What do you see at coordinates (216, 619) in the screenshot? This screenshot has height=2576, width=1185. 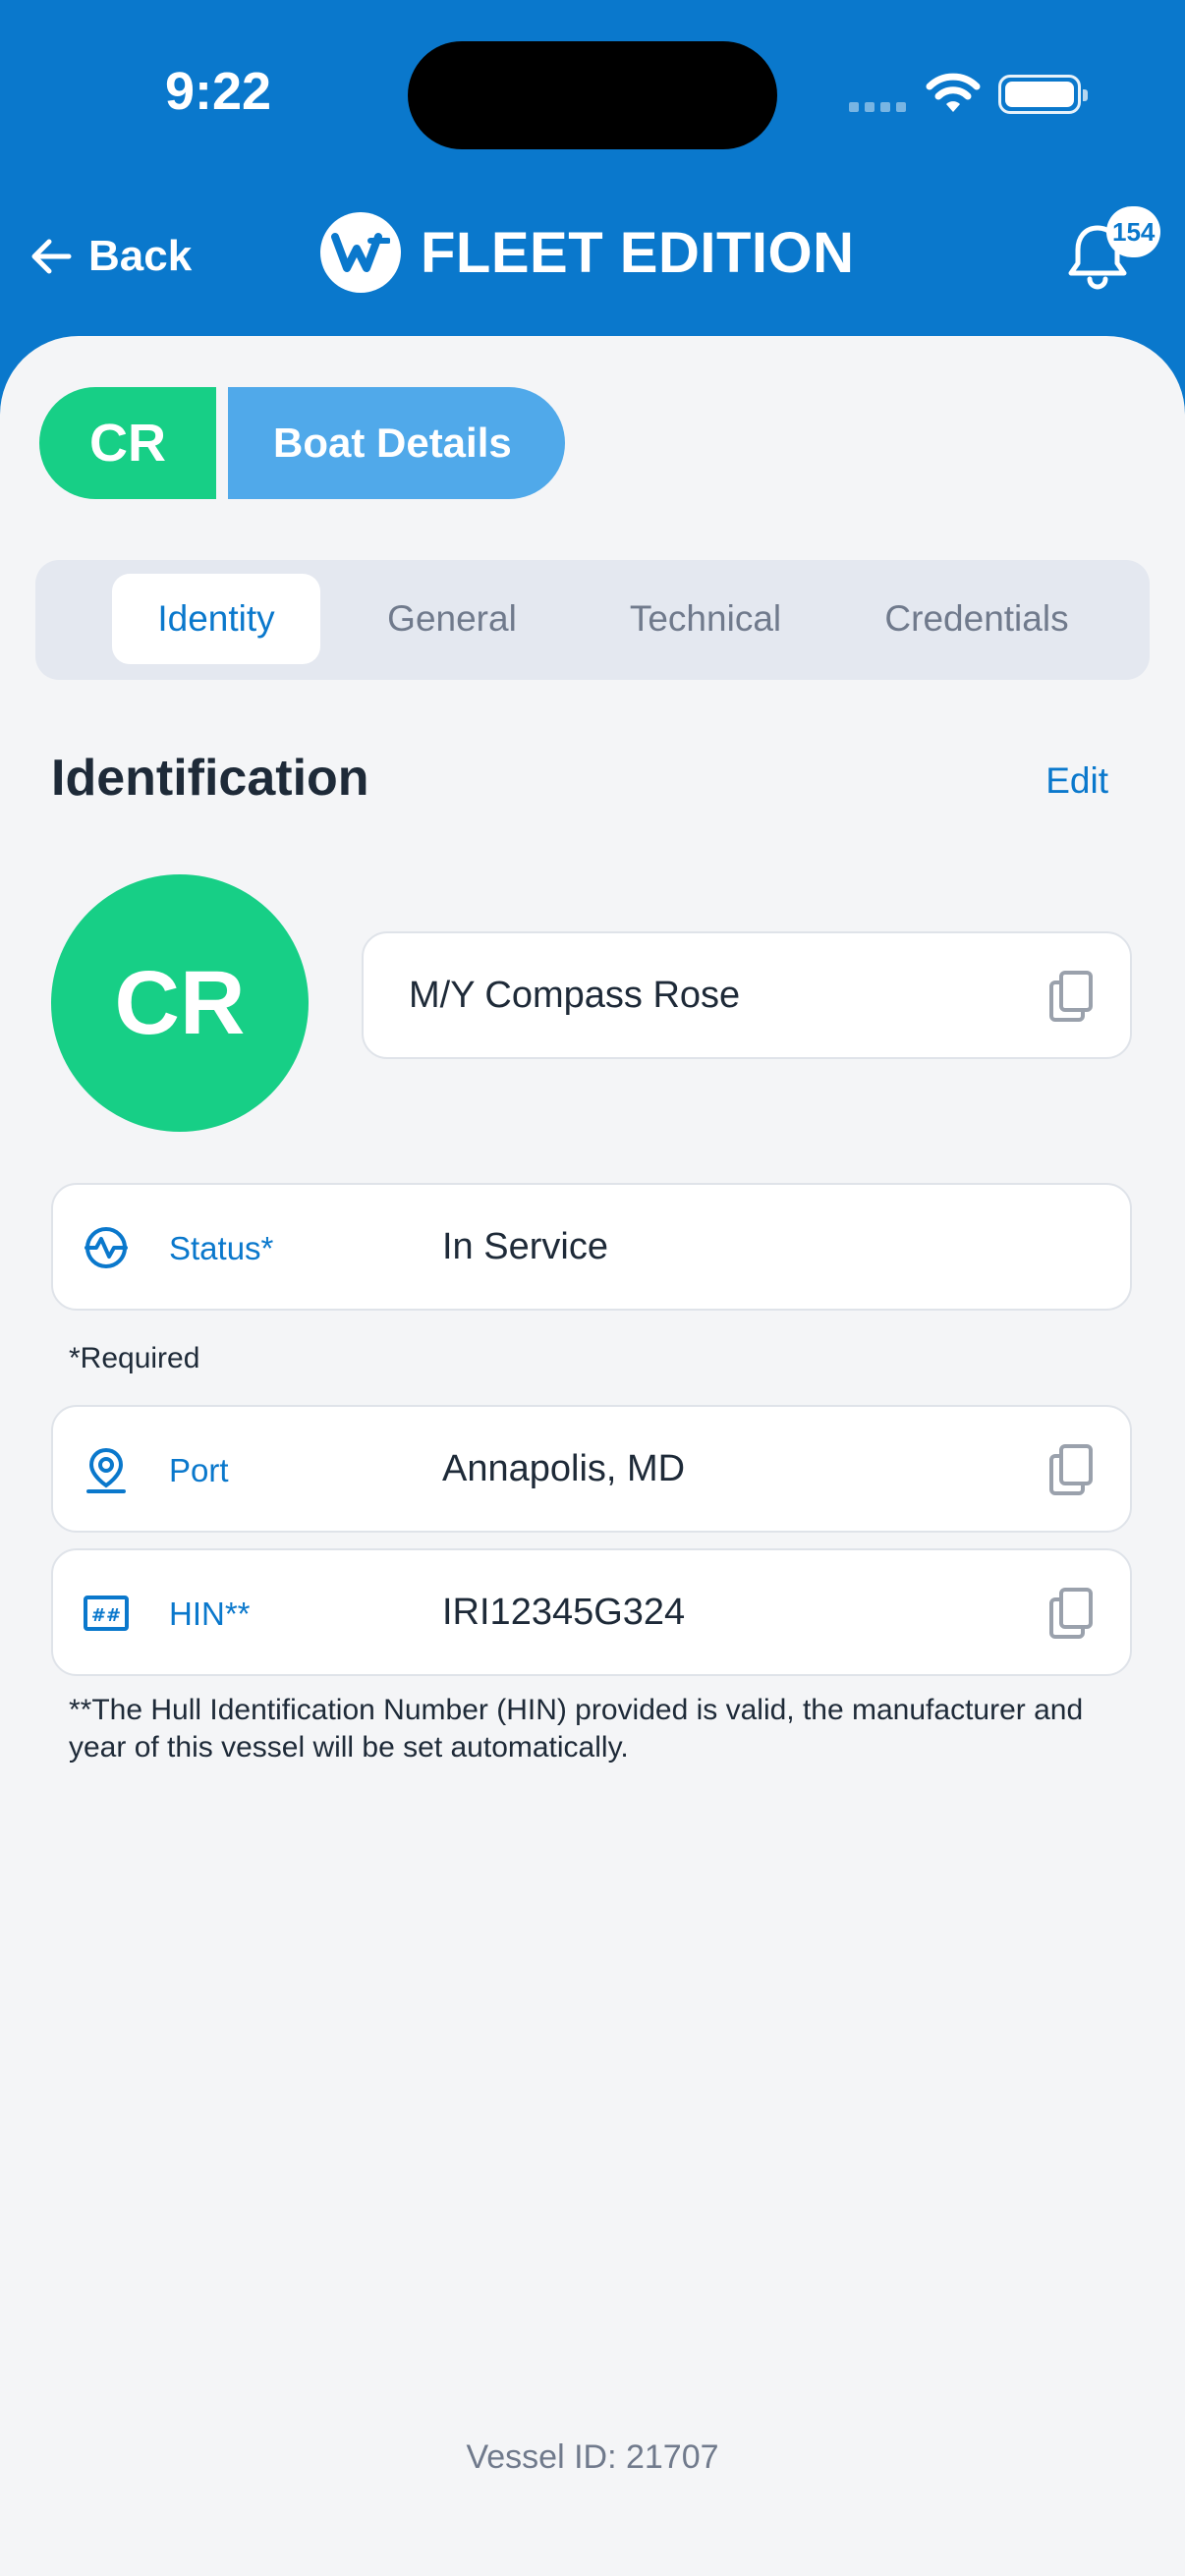 I see `tab-identity: Identity` at bounding box center [216, 619].